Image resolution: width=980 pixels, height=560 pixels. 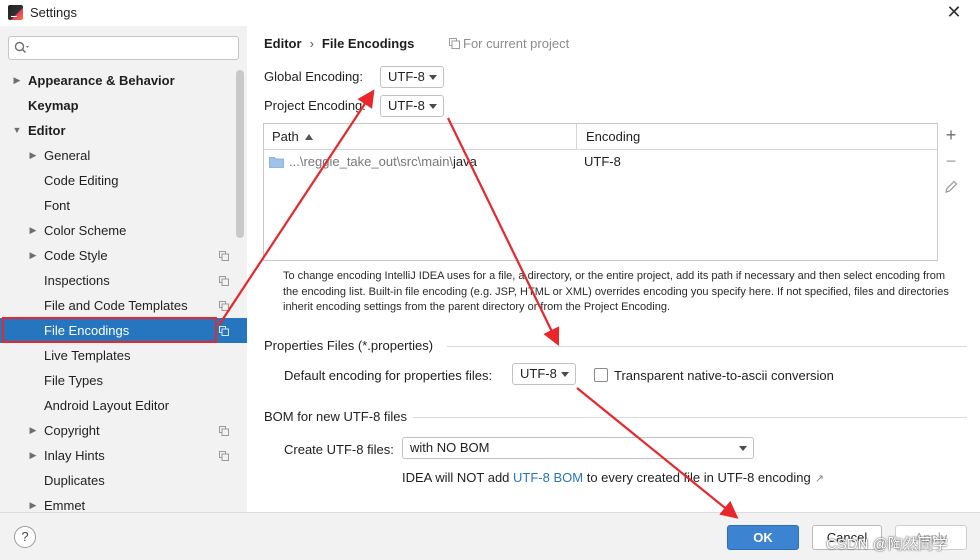 I want to click on sidebar-item-label: File and Code Templates, so click(x=116, y=305).